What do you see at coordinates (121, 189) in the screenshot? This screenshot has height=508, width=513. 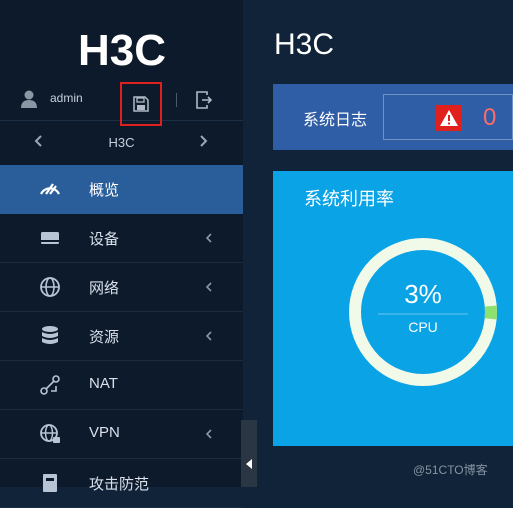 I see `menu-item-overview: 概览` at bounding box center [121, 189].